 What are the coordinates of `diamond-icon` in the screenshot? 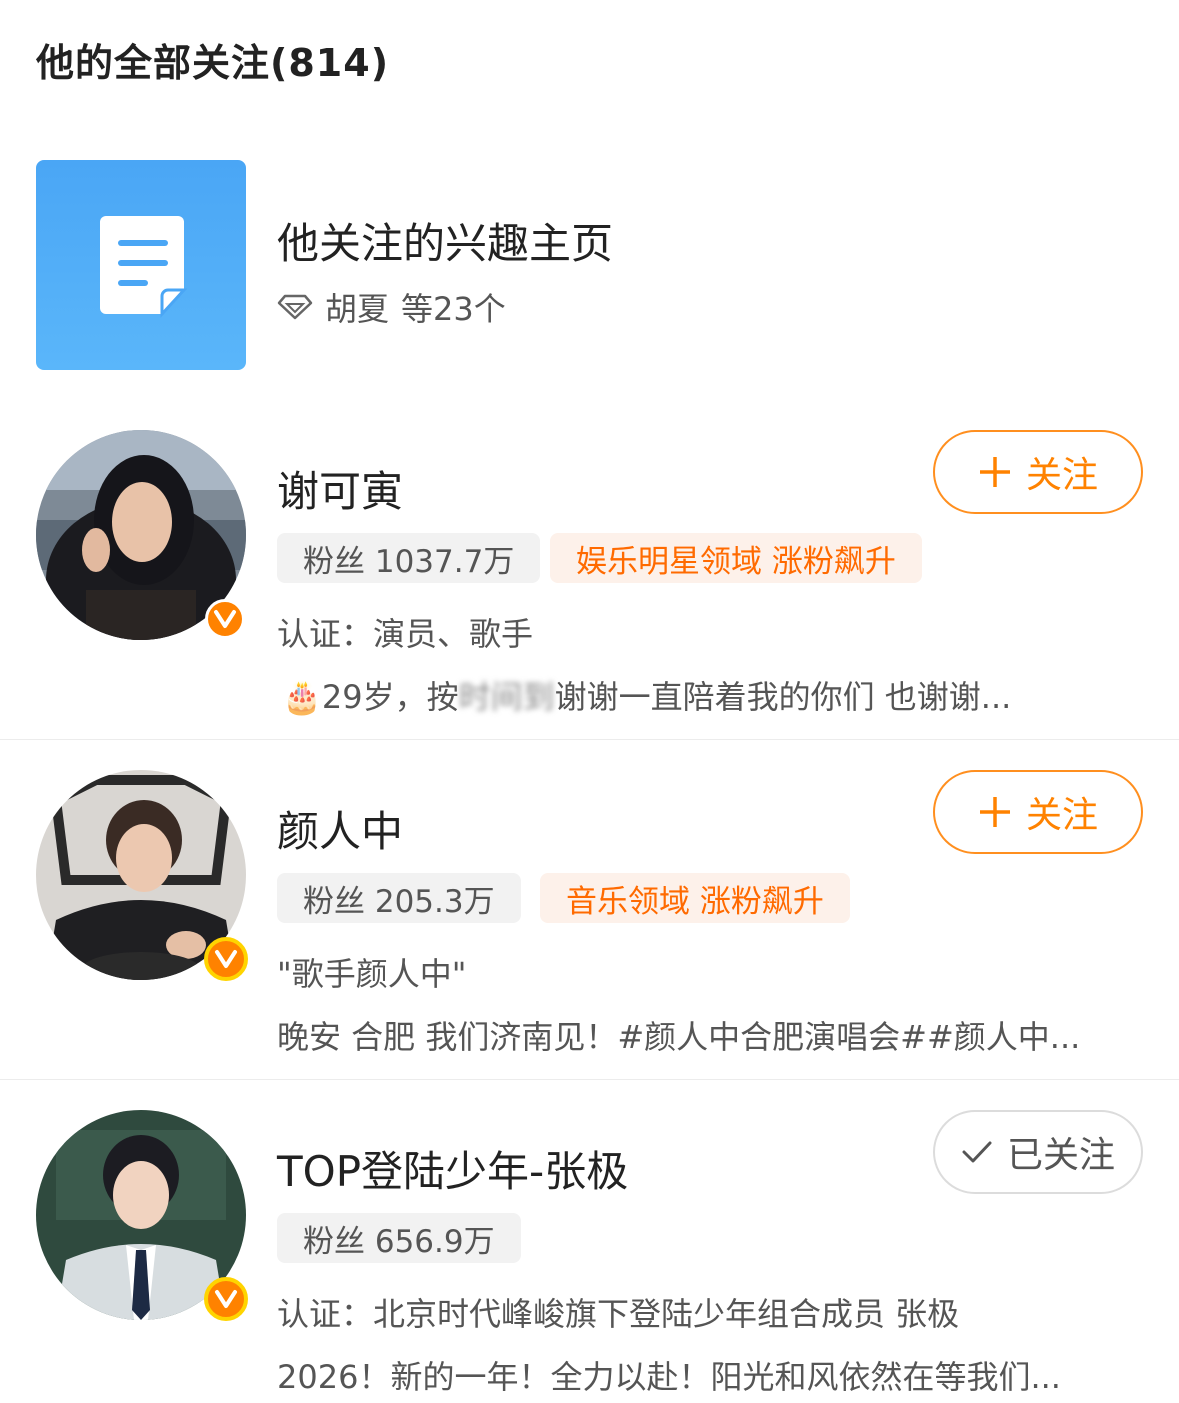 It's located at (295, 307).